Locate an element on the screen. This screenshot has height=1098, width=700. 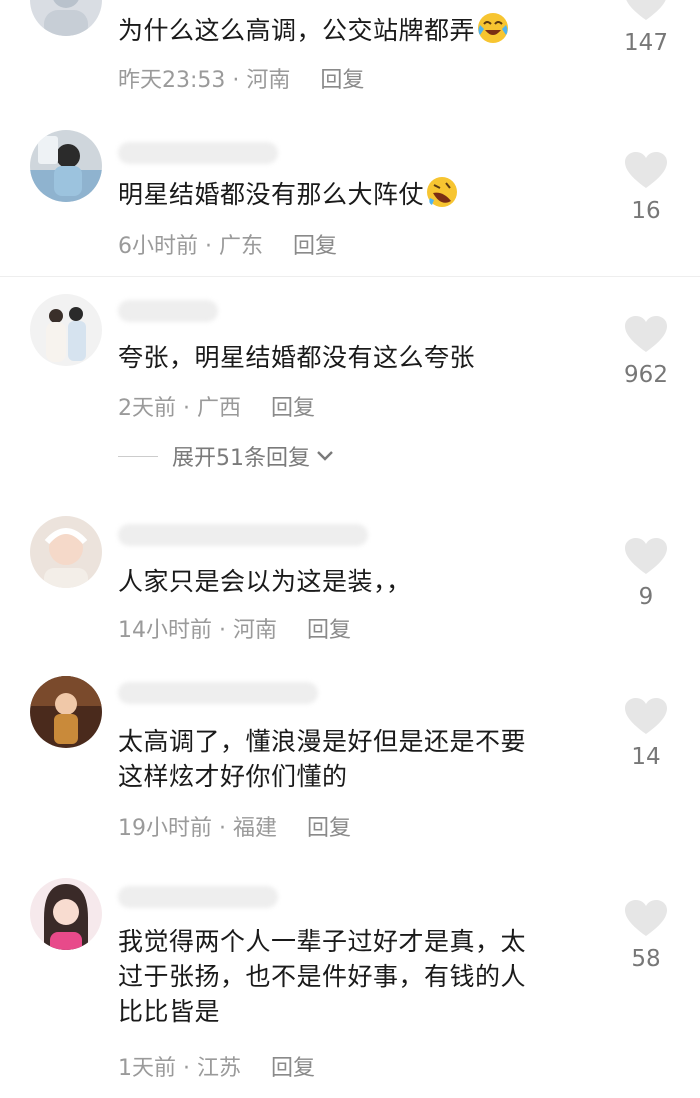
comment-region: 广东 is located at coordinates (240, 246).